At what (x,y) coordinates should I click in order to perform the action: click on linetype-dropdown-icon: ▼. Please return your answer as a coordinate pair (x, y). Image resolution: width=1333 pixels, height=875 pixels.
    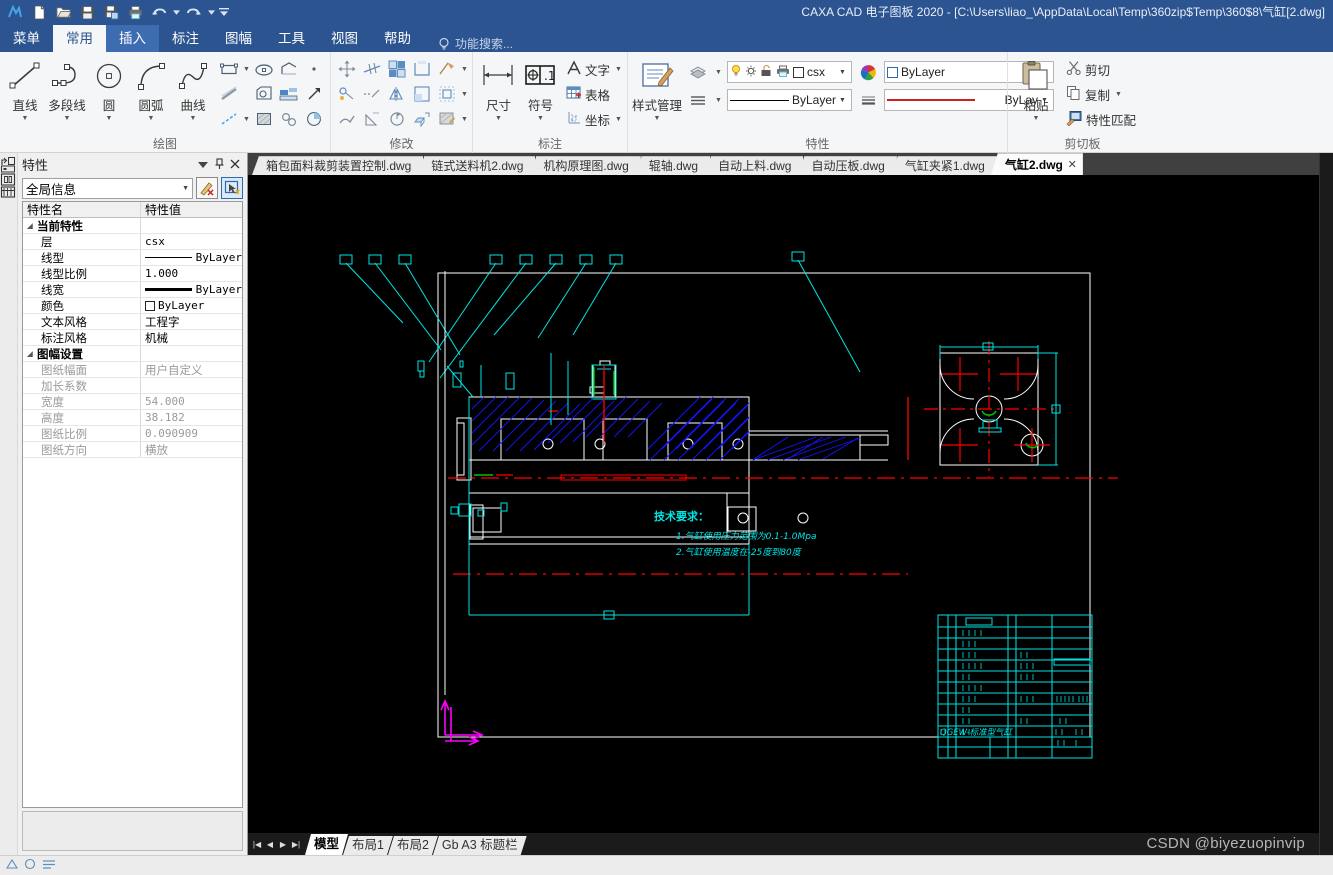
    Looking at the image, I should click on (718, 100).